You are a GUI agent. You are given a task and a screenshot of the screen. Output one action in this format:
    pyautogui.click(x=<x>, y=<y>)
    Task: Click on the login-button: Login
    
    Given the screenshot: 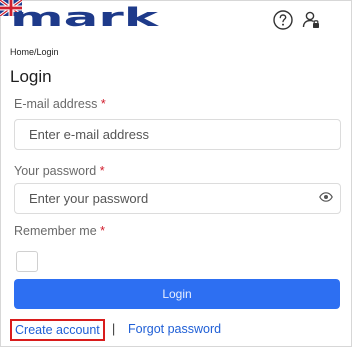 What is the action you would take?
    pyautogui.click(x=177, y=294)
    